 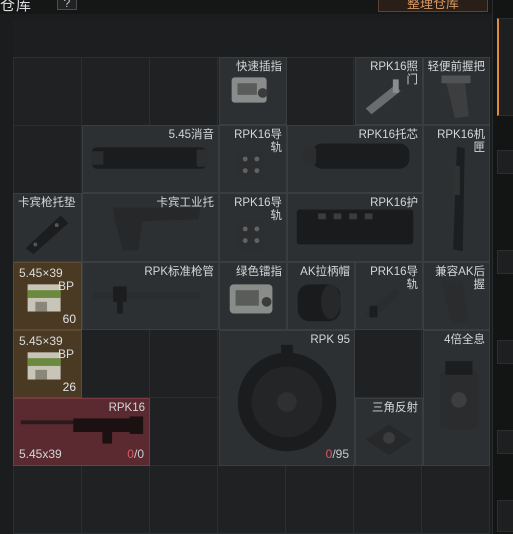 What do you see at coordinates (253, 91) in the screenshot?
I see `item-quick-switch: 快速插指` at bounding box center [253, 91].